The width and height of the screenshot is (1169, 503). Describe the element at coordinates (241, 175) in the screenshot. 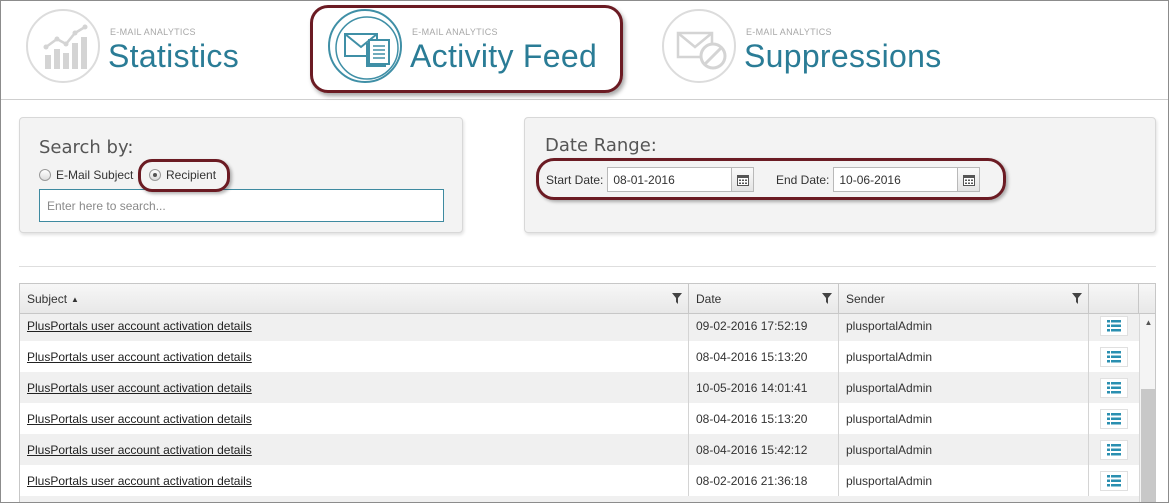

I see `search-panel: Search by: E-Mail Subject Recipient` at that location.